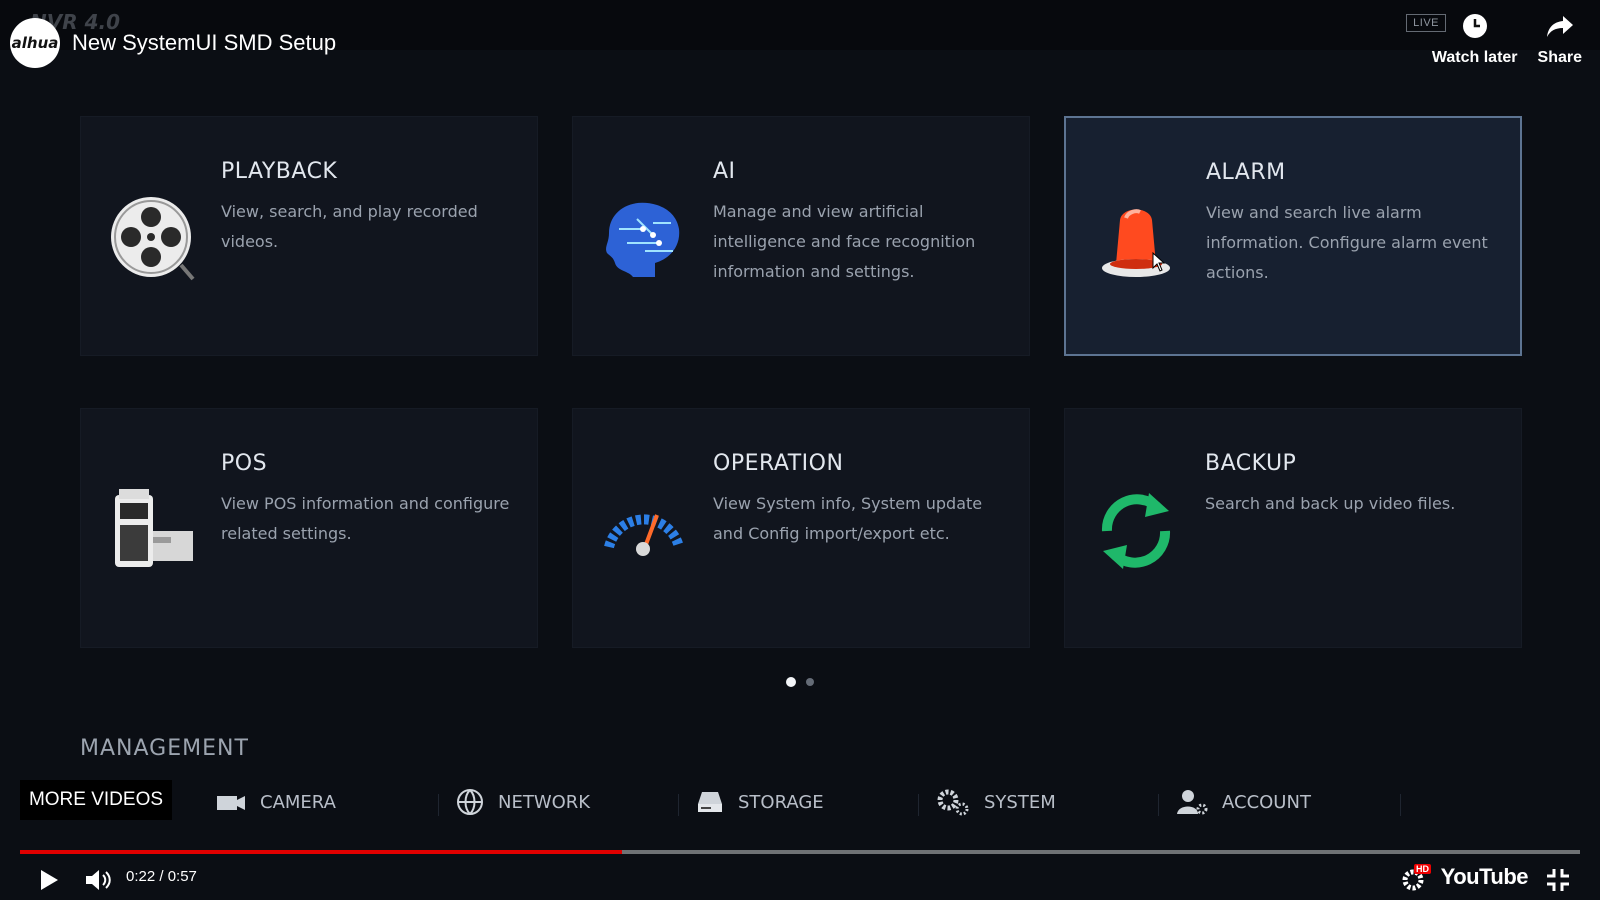 Image resolution: width=1600 pixels, height=900 pixels. Describe the element at coordinates (800, 880) in the screenshot. I see `player-controls: 0:22 / 0:57 HD YouTube` at that location.